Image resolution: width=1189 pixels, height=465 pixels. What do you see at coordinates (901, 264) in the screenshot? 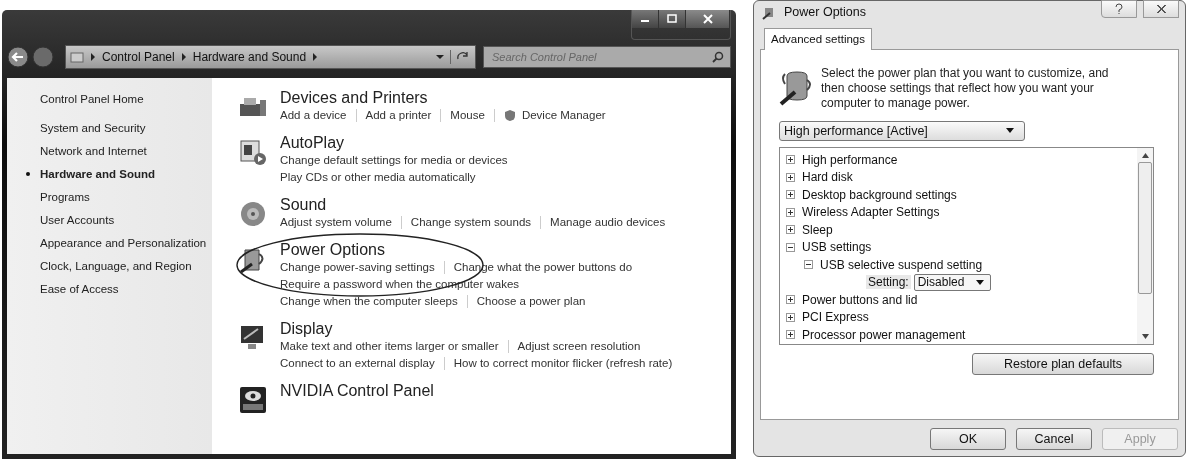
I see `tree-item: USB selective suspend setting` at bounding box center [901, 264].